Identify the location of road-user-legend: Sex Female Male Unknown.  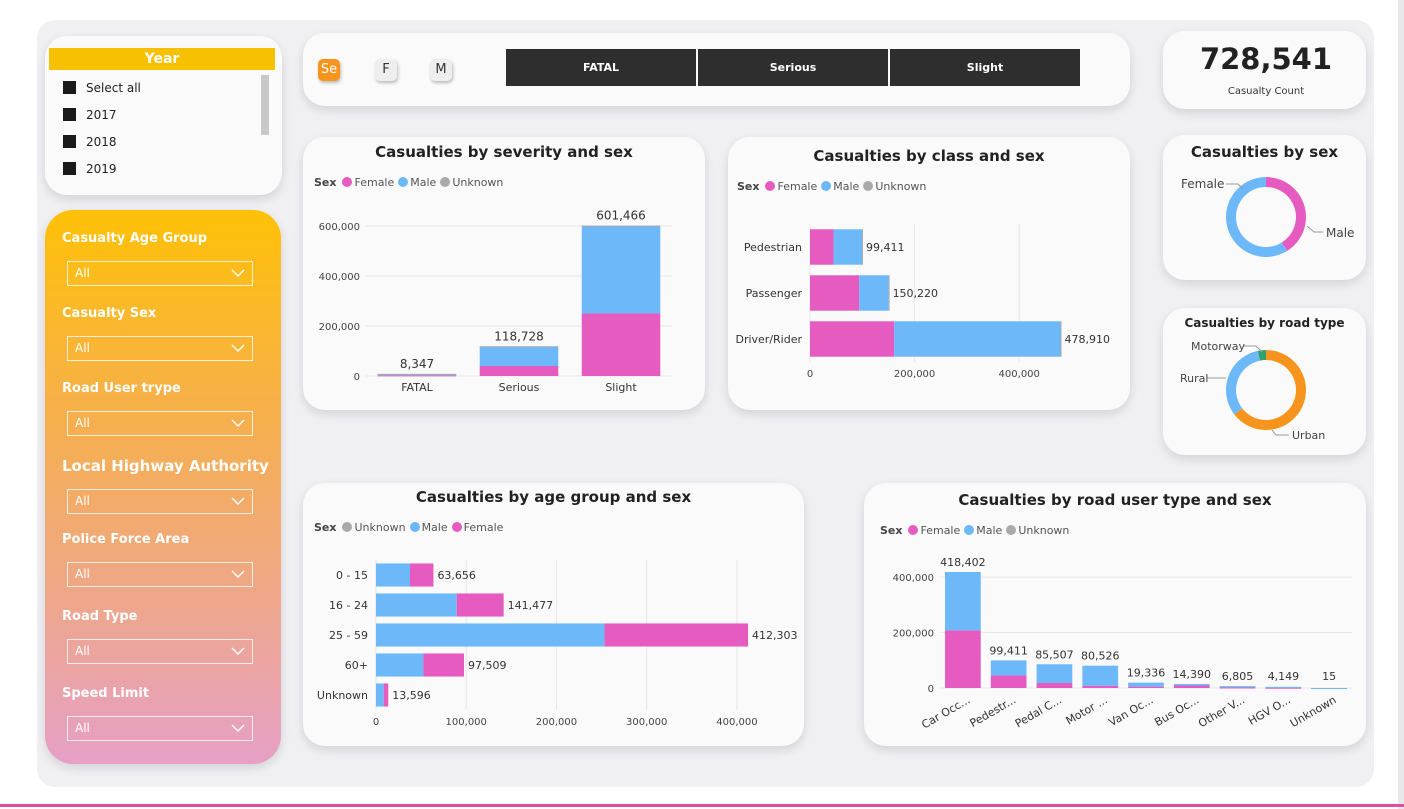
(974, 530).